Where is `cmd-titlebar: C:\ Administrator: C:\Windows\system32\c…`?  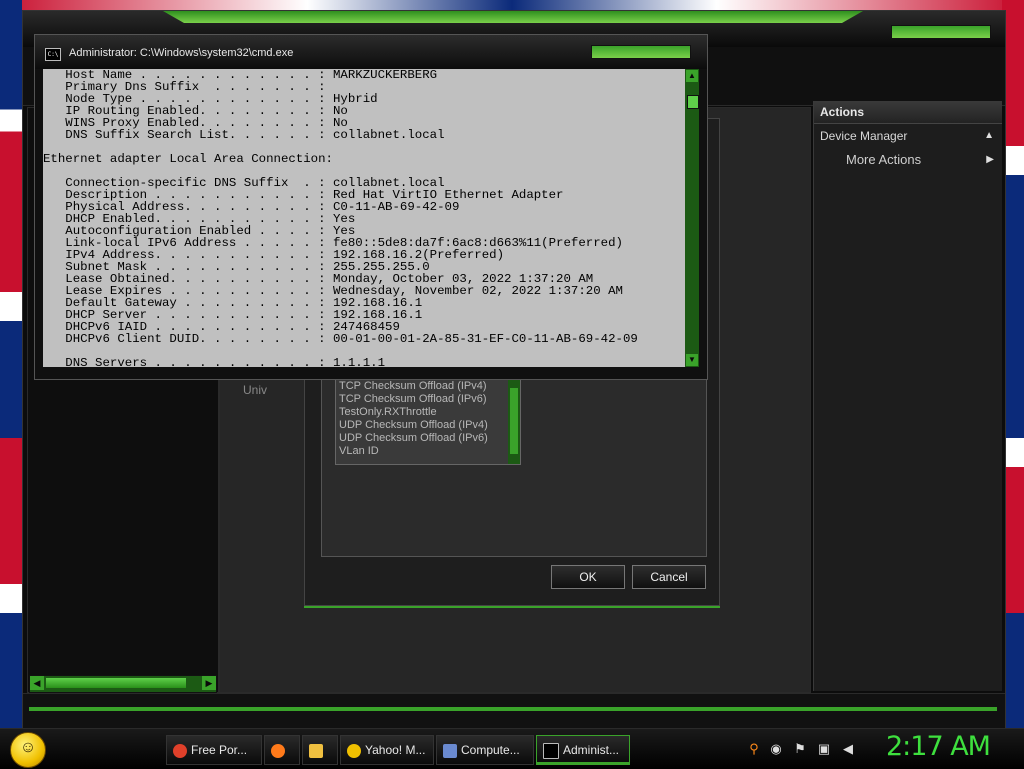
cmd-titlebar: C:\ Administrator: C:\Windows\system32\c… is located at coordinates (371, 52).